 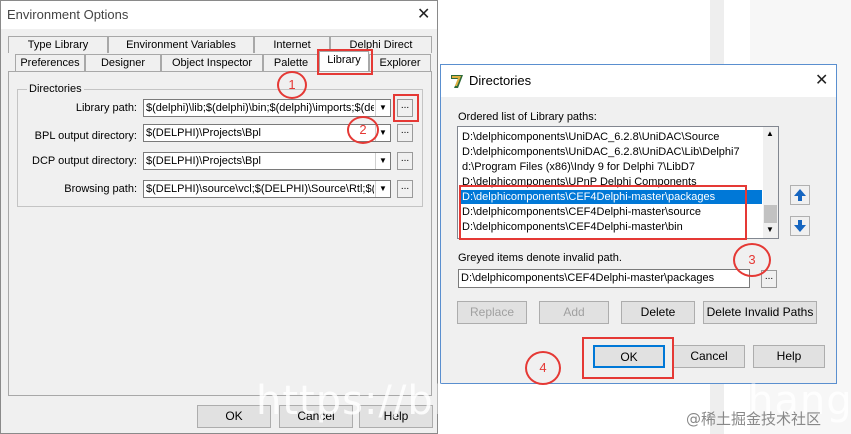 I want to click on title-bar: Environment Options ✕, so click(x=219, y=15).